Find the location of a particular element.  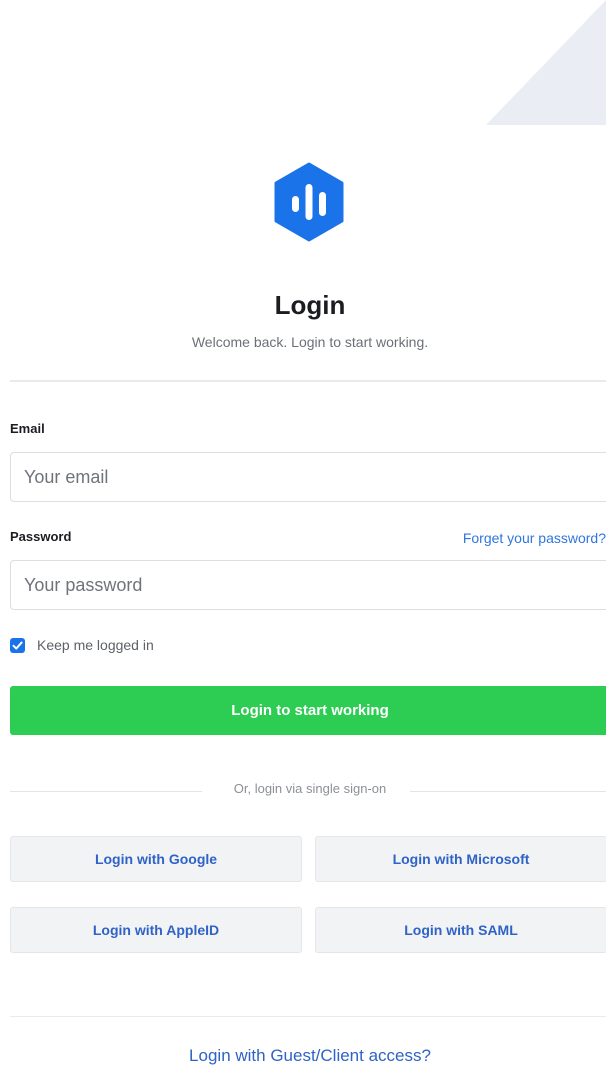

checkmark-icon is located at coordinates (17, 645).